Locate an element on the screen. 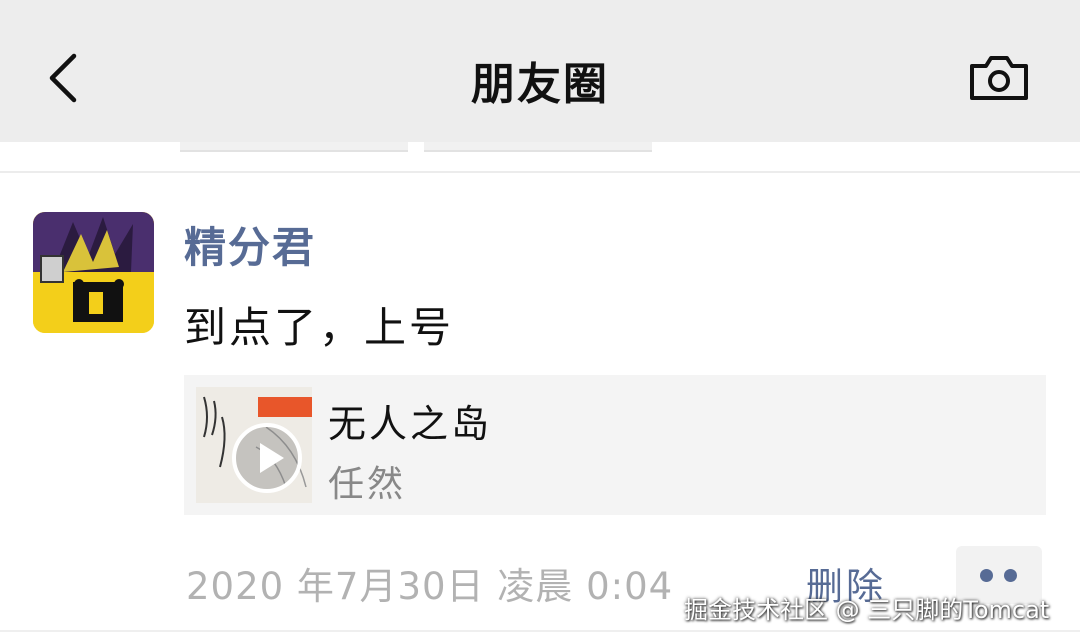 This screenshot has width=1080, height=638. album-cover is located at coordinates (254, 445).